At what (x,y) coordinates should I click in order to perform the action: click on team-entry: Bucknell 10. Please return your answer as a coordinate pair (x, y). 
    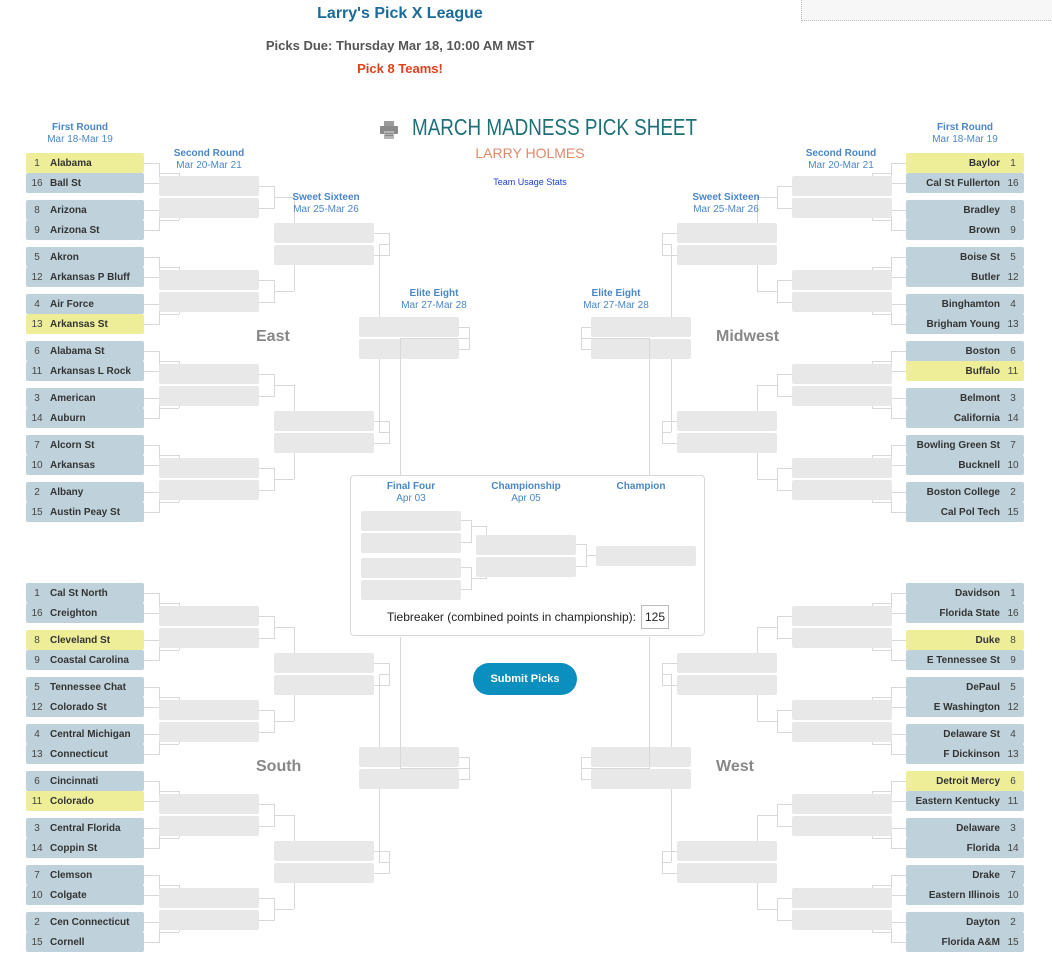
    Looking at the image, I should click on (965, 465).